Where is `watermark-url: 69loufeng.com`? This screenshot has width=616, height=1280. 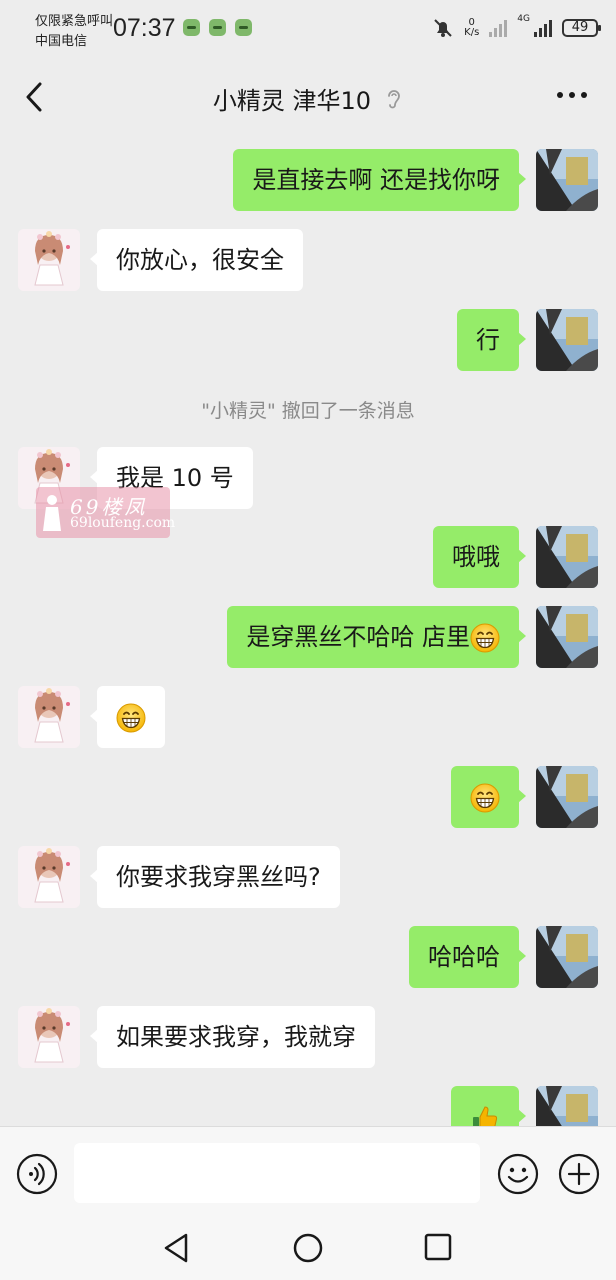 watermark-url: 69loufeng.com is located at coordinates (123, 523).